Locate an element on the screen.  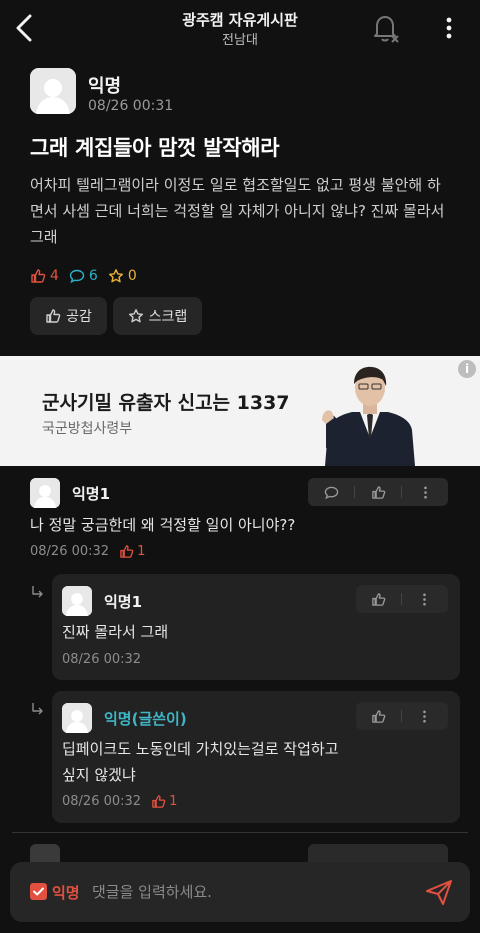
post-author-avatar is located at coordinates (53, 91).